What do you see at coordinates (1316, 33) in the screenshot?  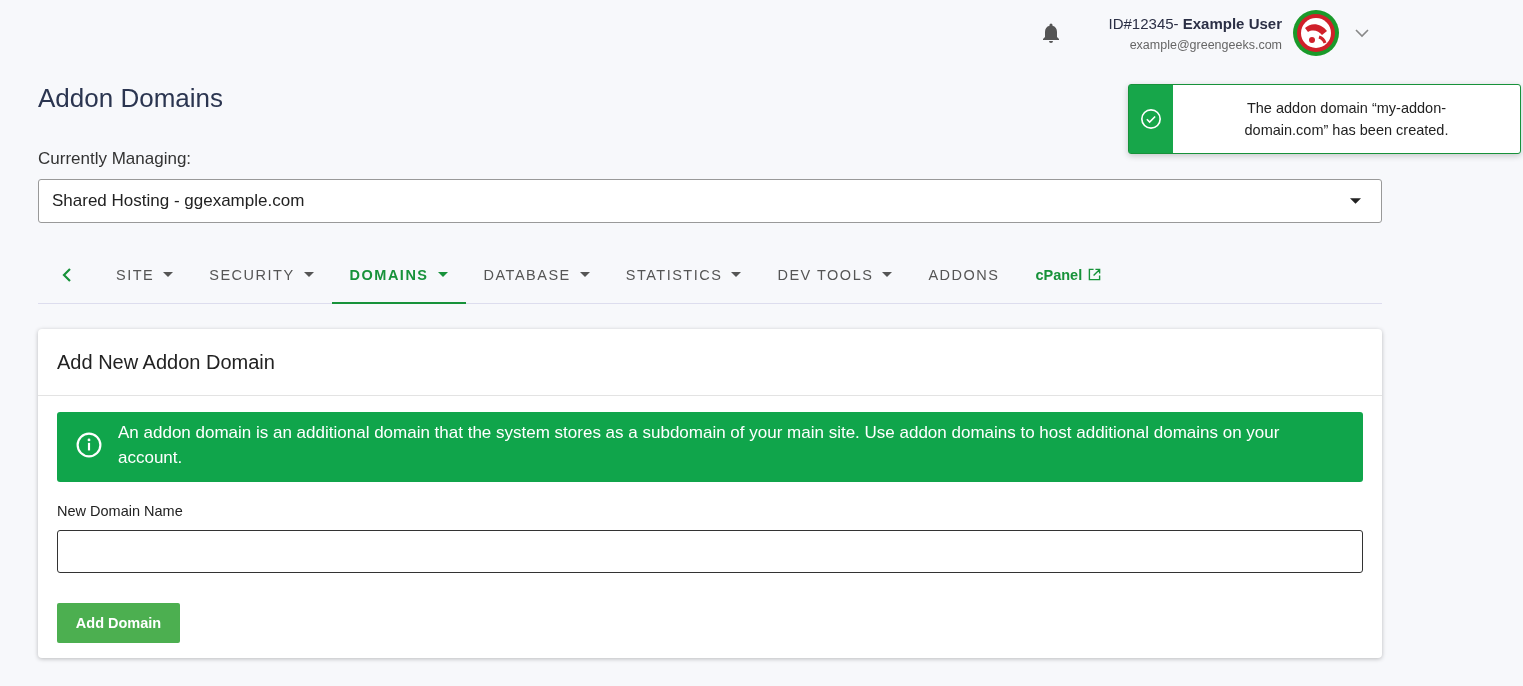 I see `avatar-icon` at bounding box center [1316, 33].